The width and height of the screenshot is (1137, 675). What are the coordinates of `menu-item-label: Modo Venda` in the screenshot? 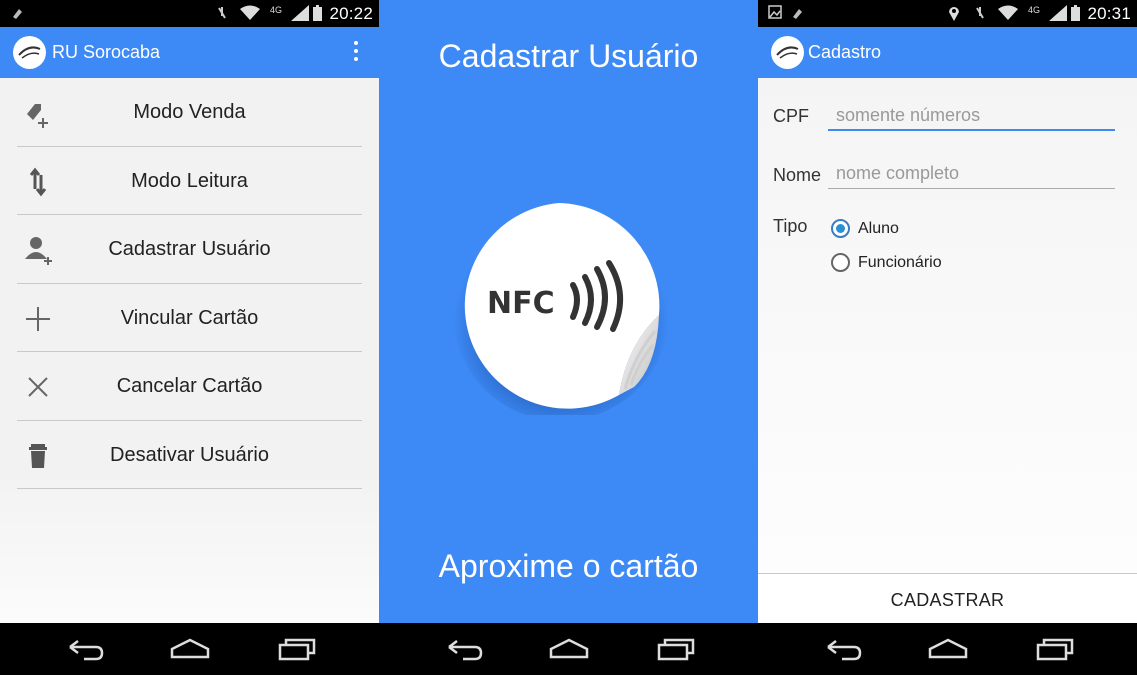 It's located at (189, 112).